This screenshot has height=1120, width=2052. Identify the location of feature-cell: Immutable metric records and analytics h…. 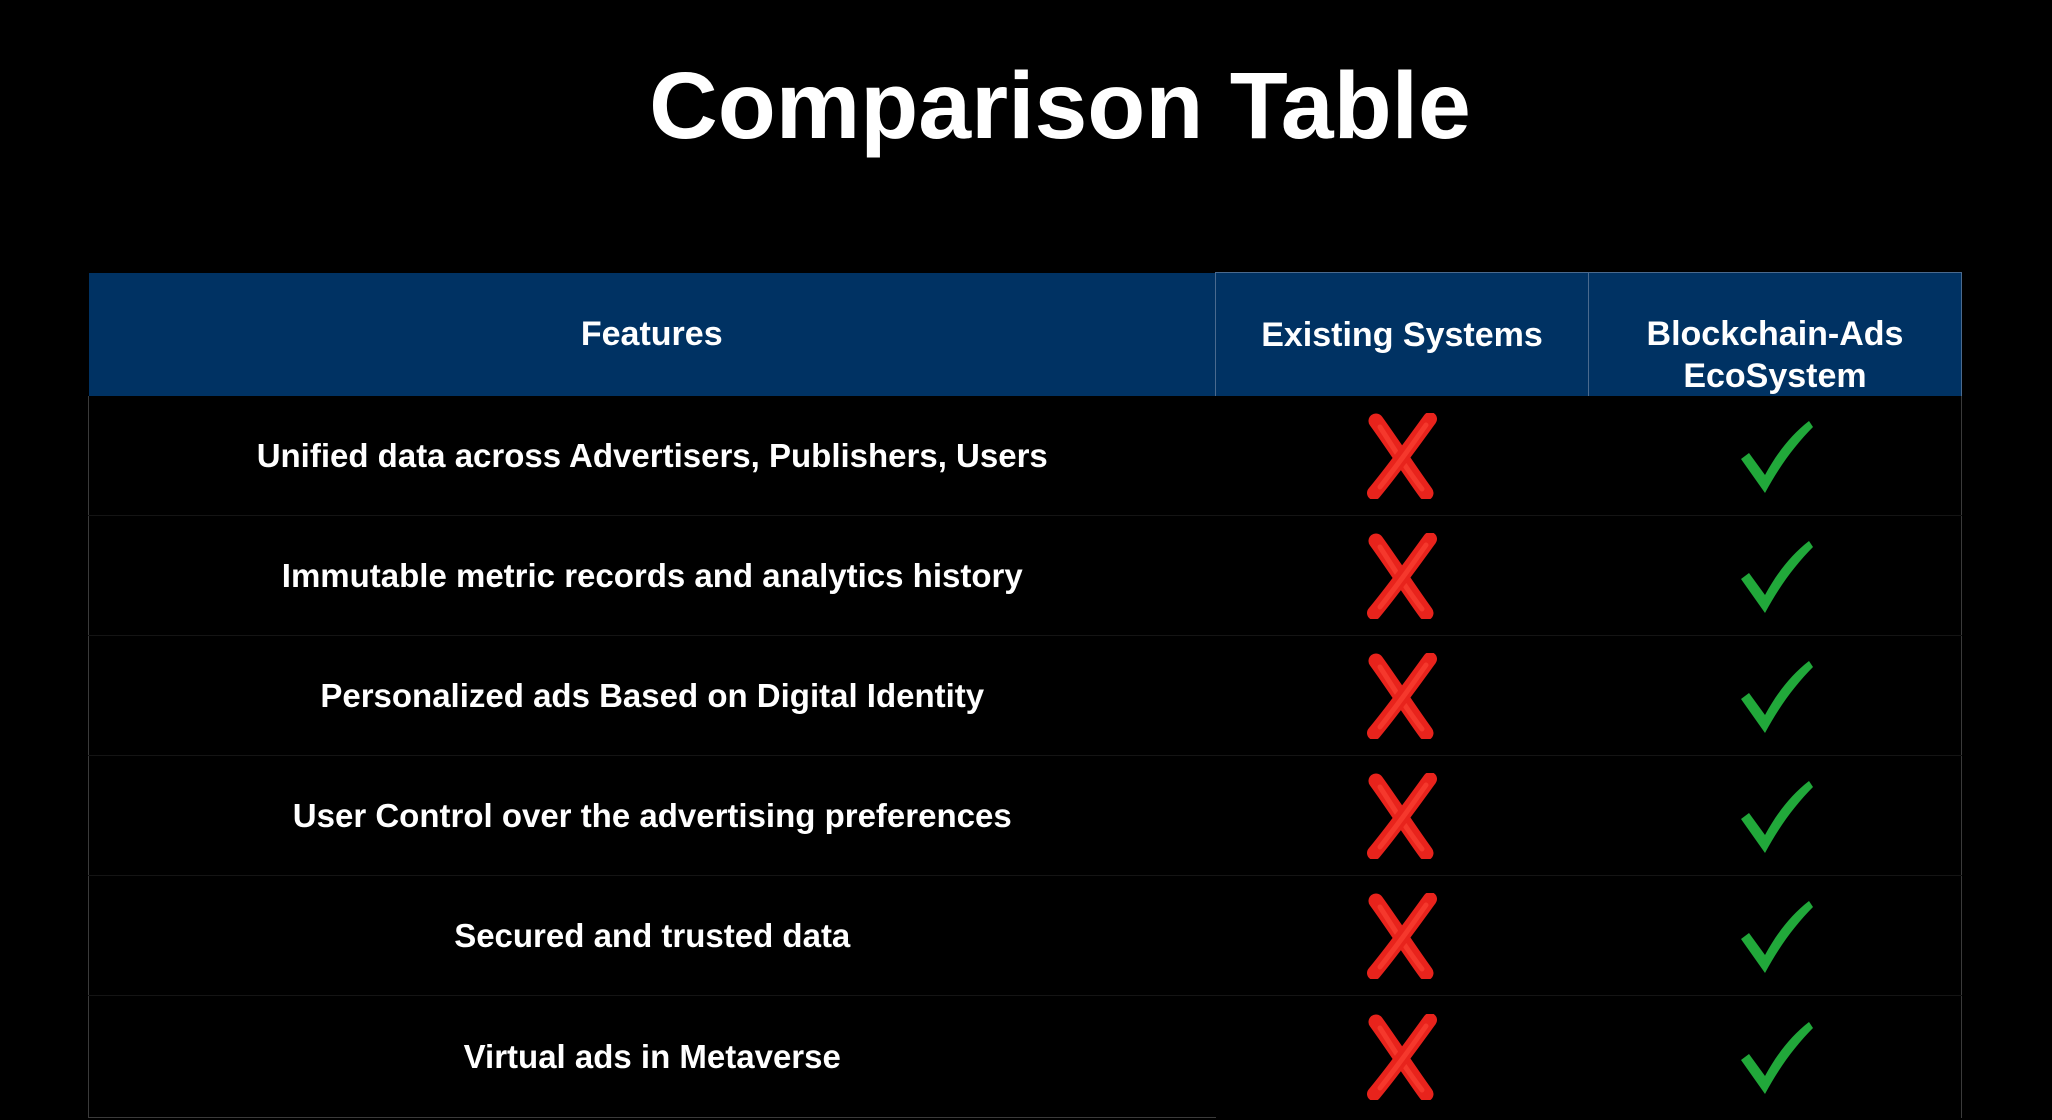
(652, 575).